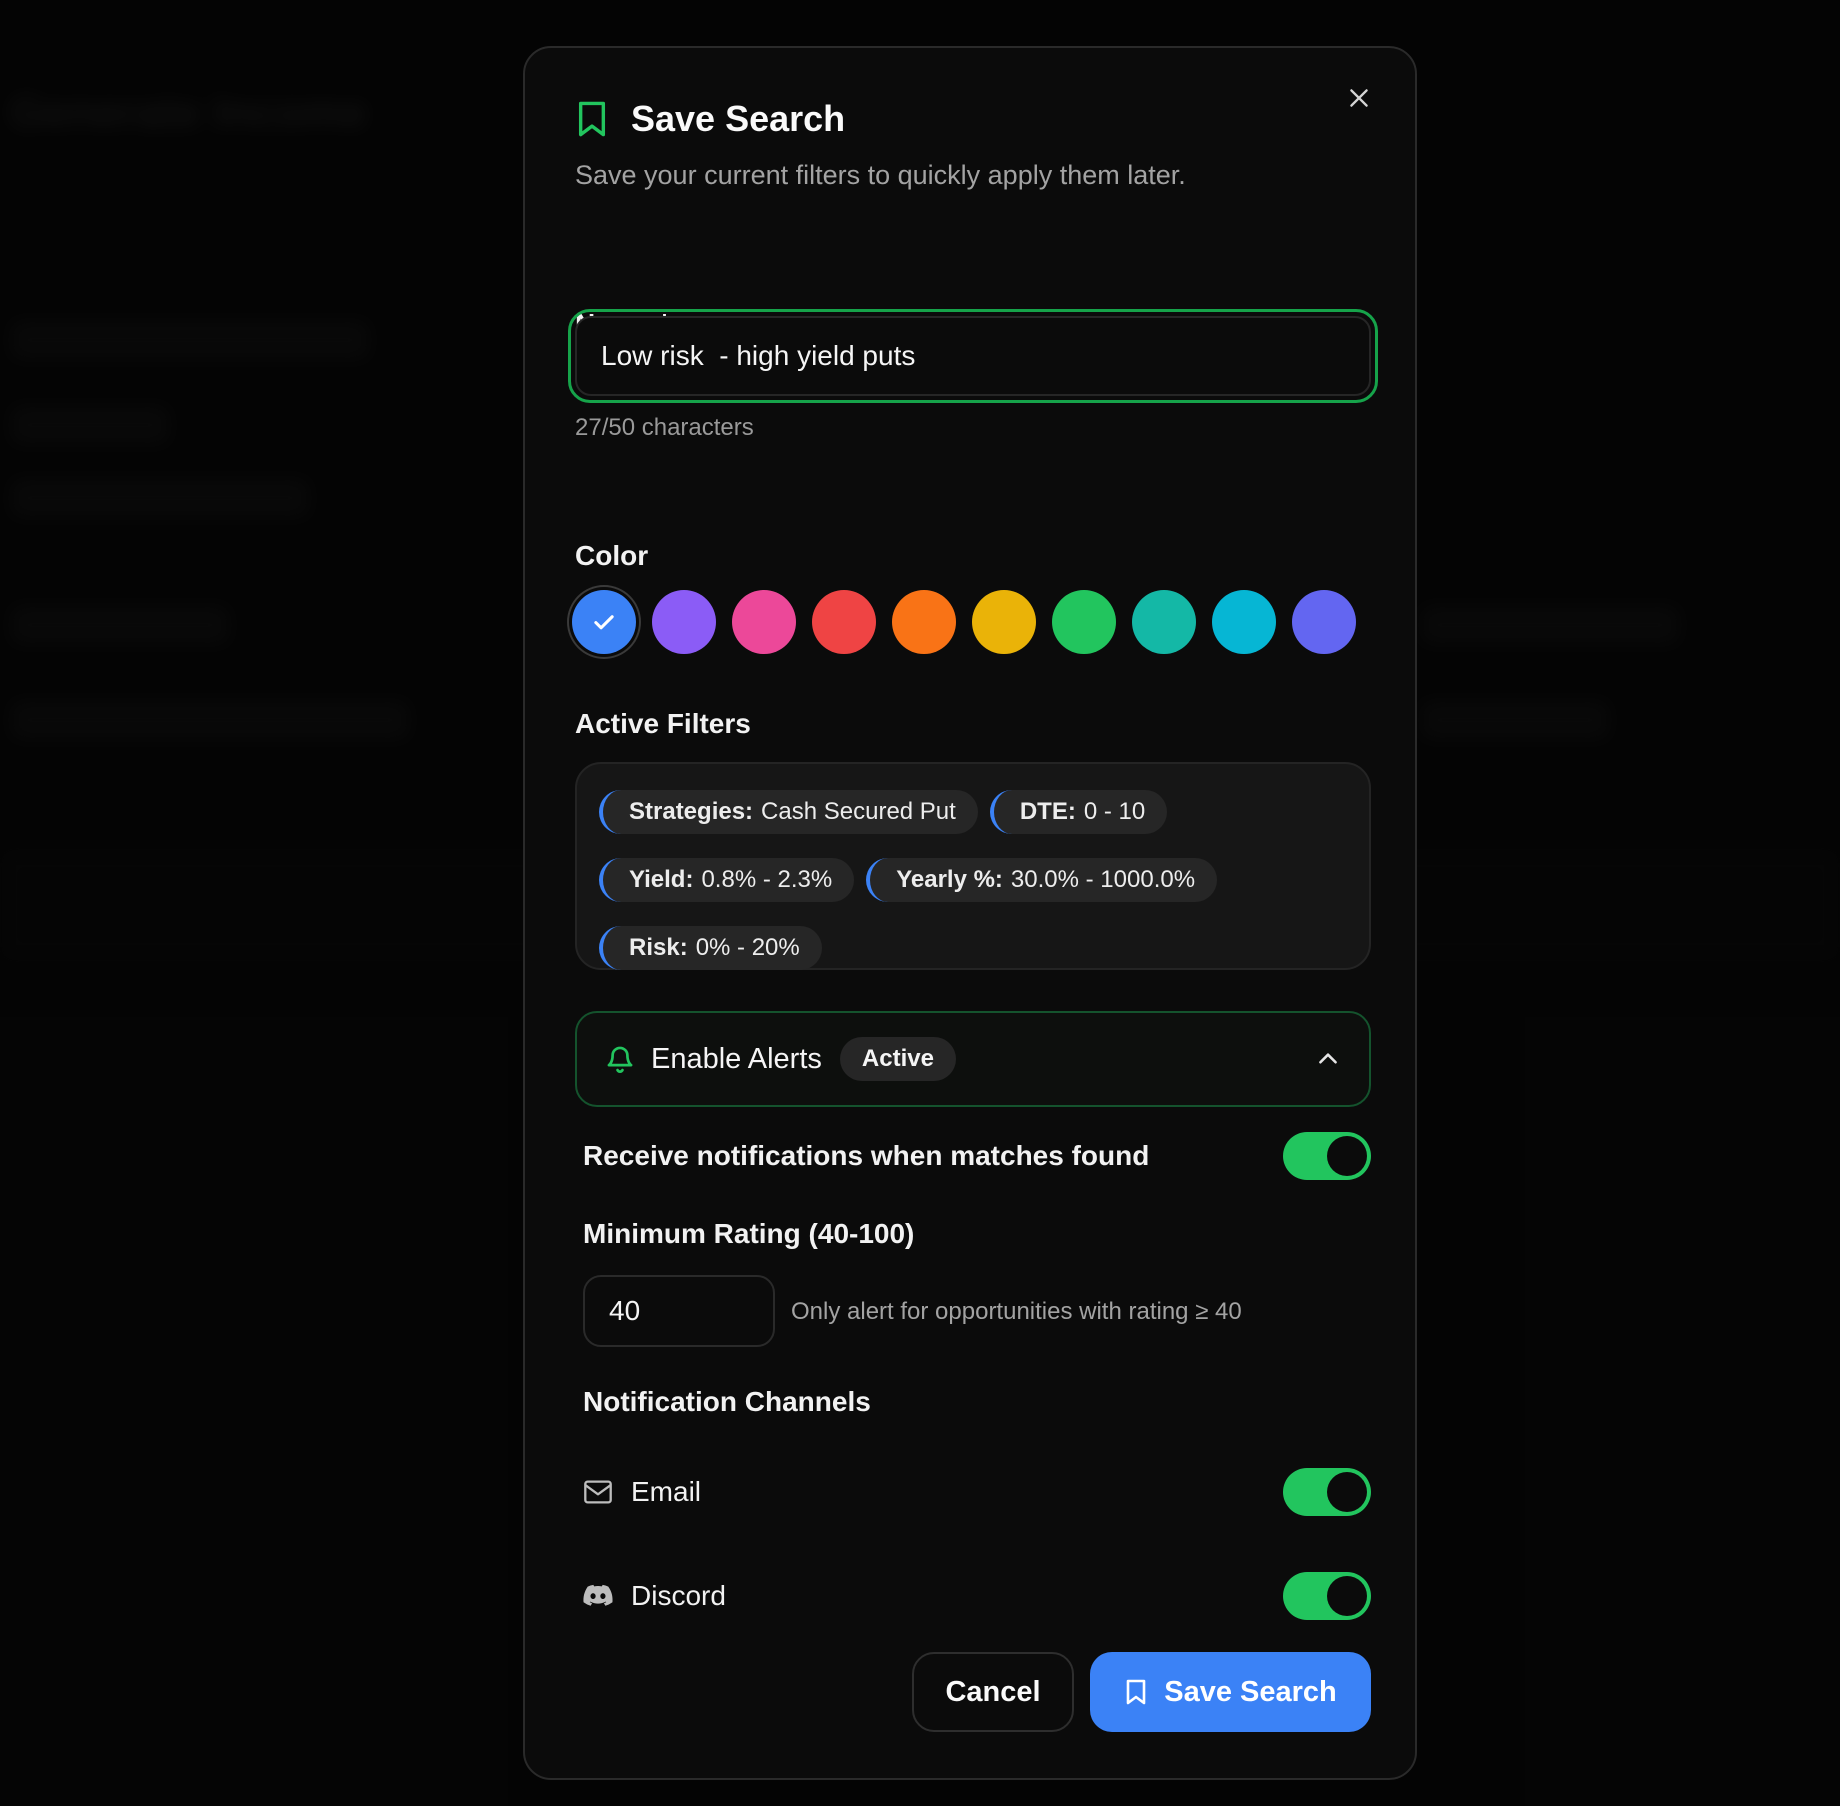 The width and height of the screenshot is (1840, 1806). Describe the element at coordinates (749, 1233) in the screenshot. I see `minimum-rating-label: Minimum Rating (40-100)` at that location.